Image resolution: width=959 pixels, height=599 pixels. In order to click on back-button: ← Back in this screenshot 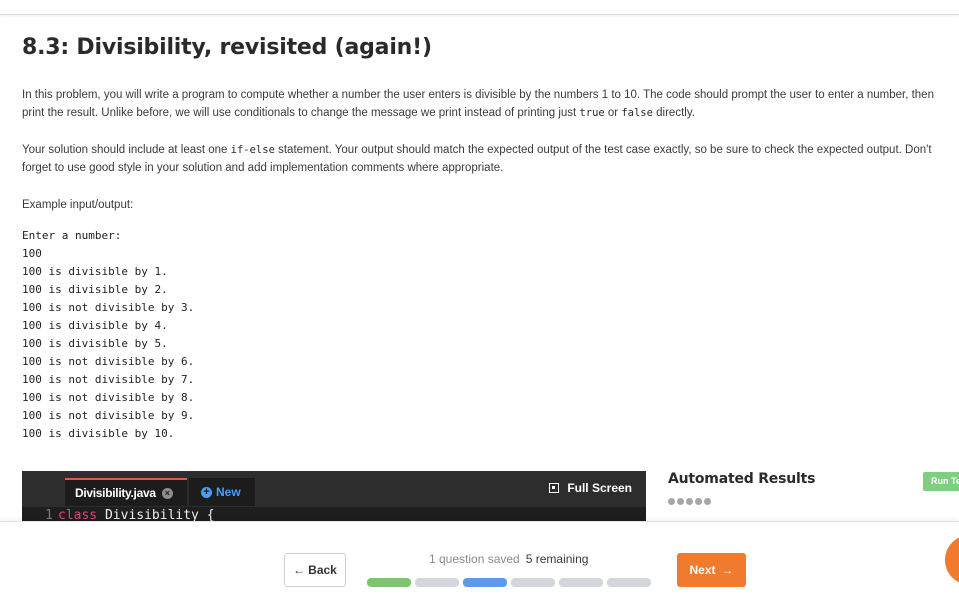, I will do `click(315, 570)`.